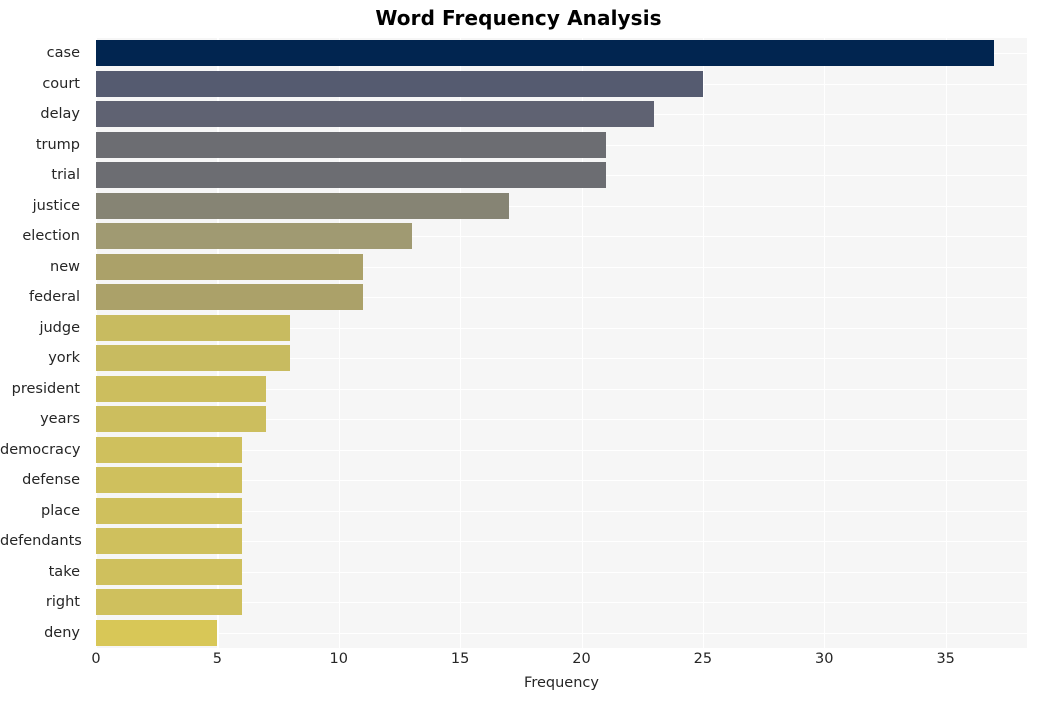 The image size is (1037, 701). I want to click on x-axis-tick-label: 15, so click(460, 659).